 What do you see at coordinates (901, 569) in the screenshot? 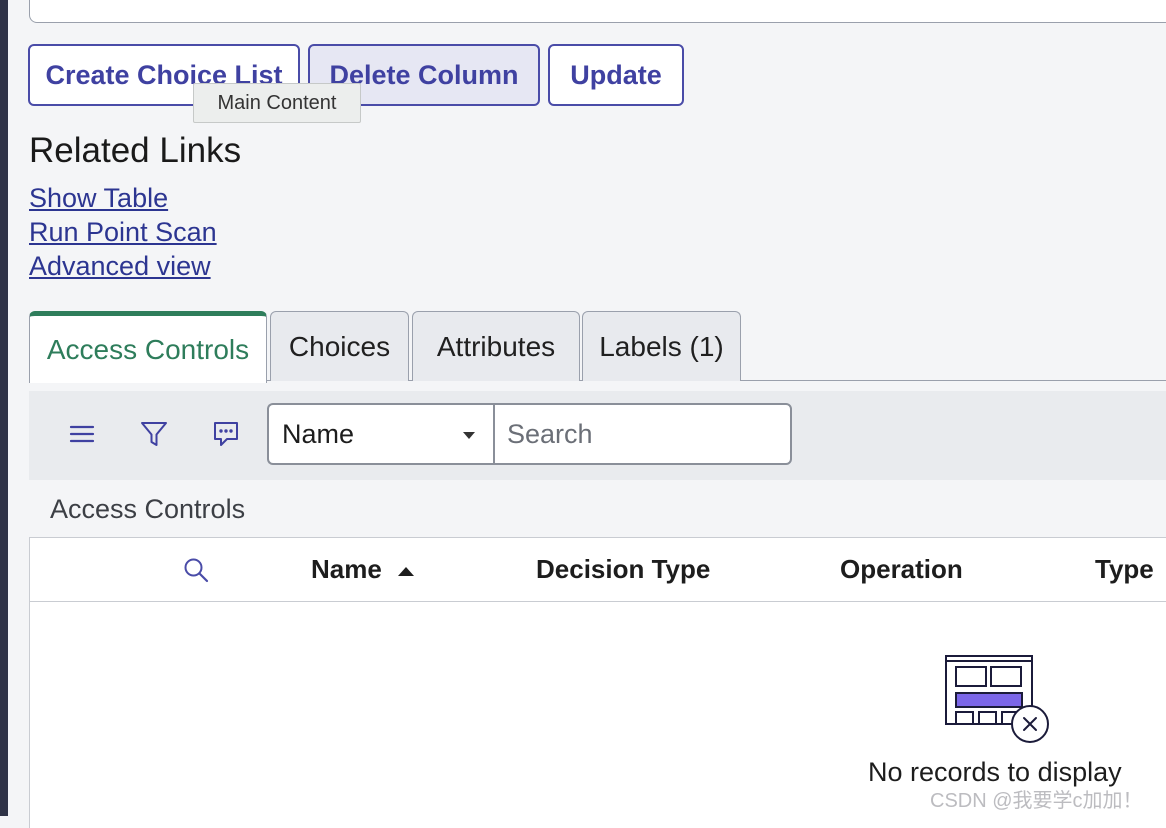
I see `column-header-operation: Operation` at bounding box center [901, 569].